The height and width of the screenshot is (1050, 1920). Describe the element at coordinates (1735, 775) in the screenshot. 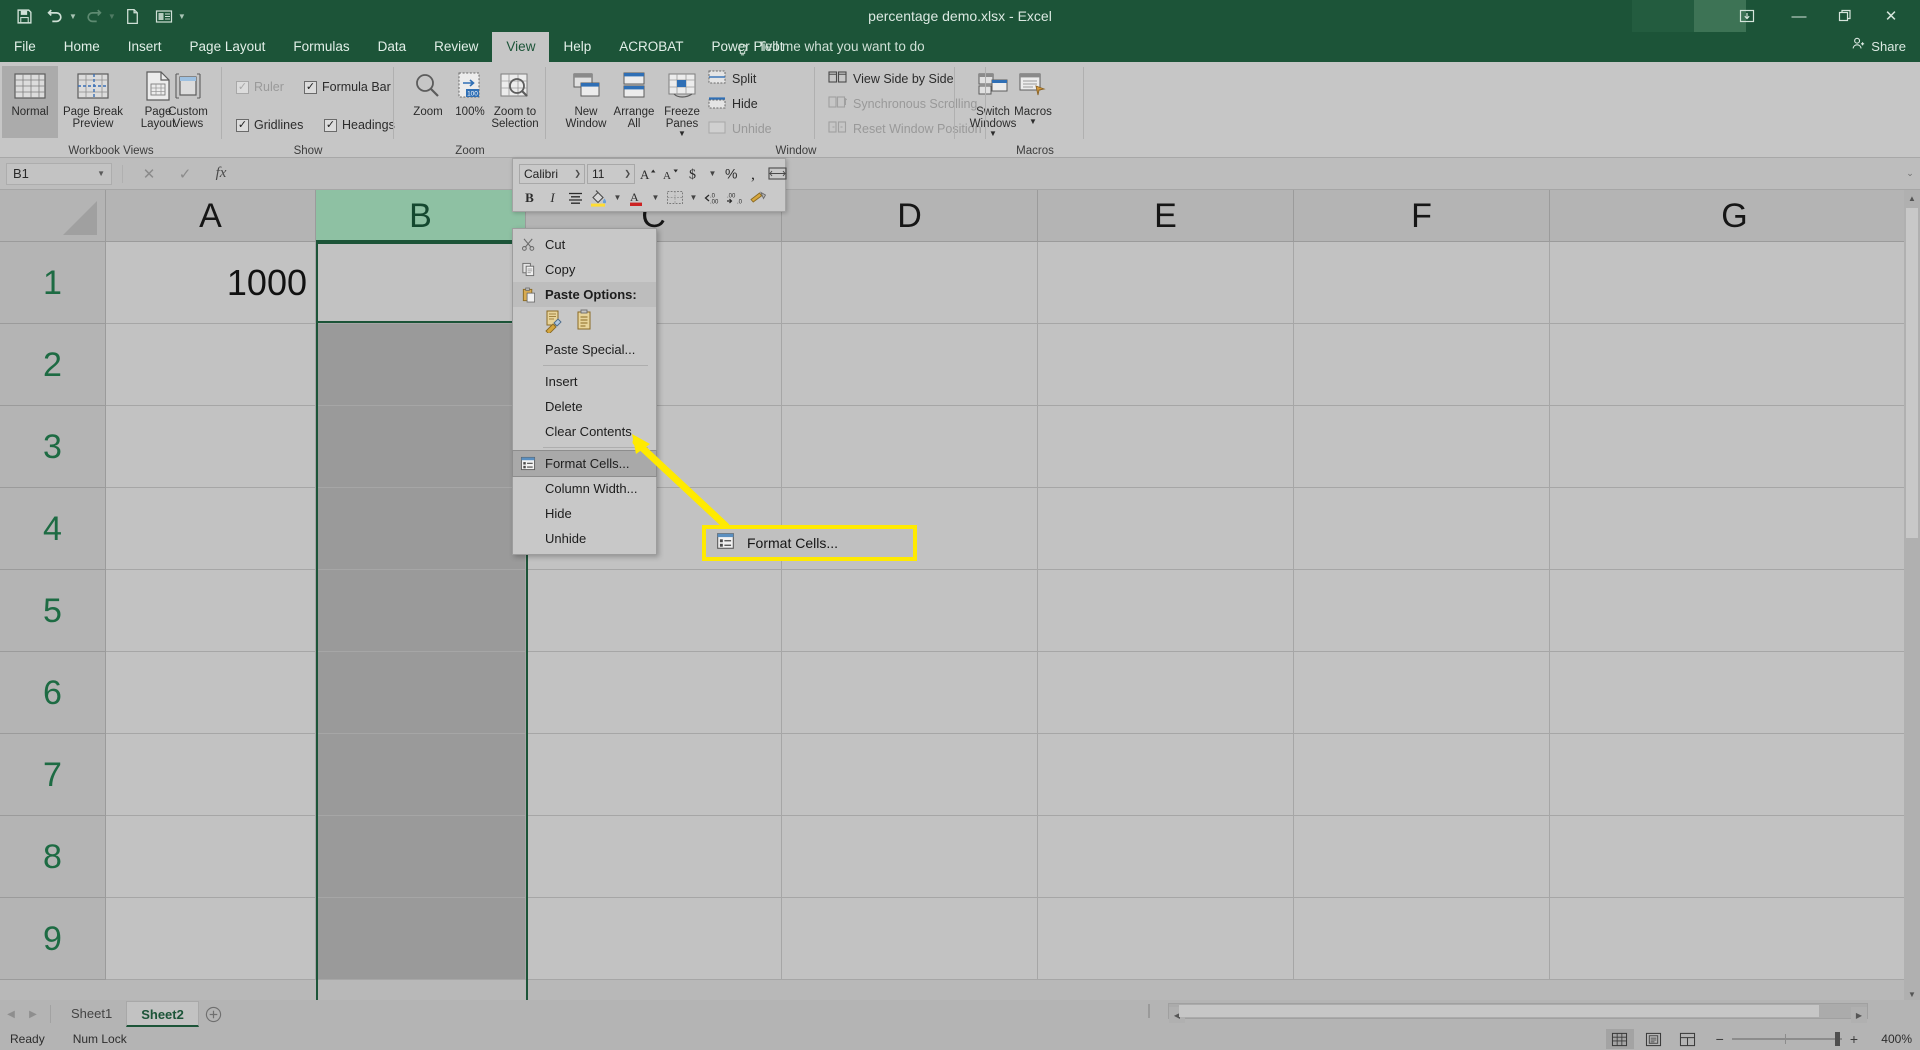

I see `cell-g7` at that location.